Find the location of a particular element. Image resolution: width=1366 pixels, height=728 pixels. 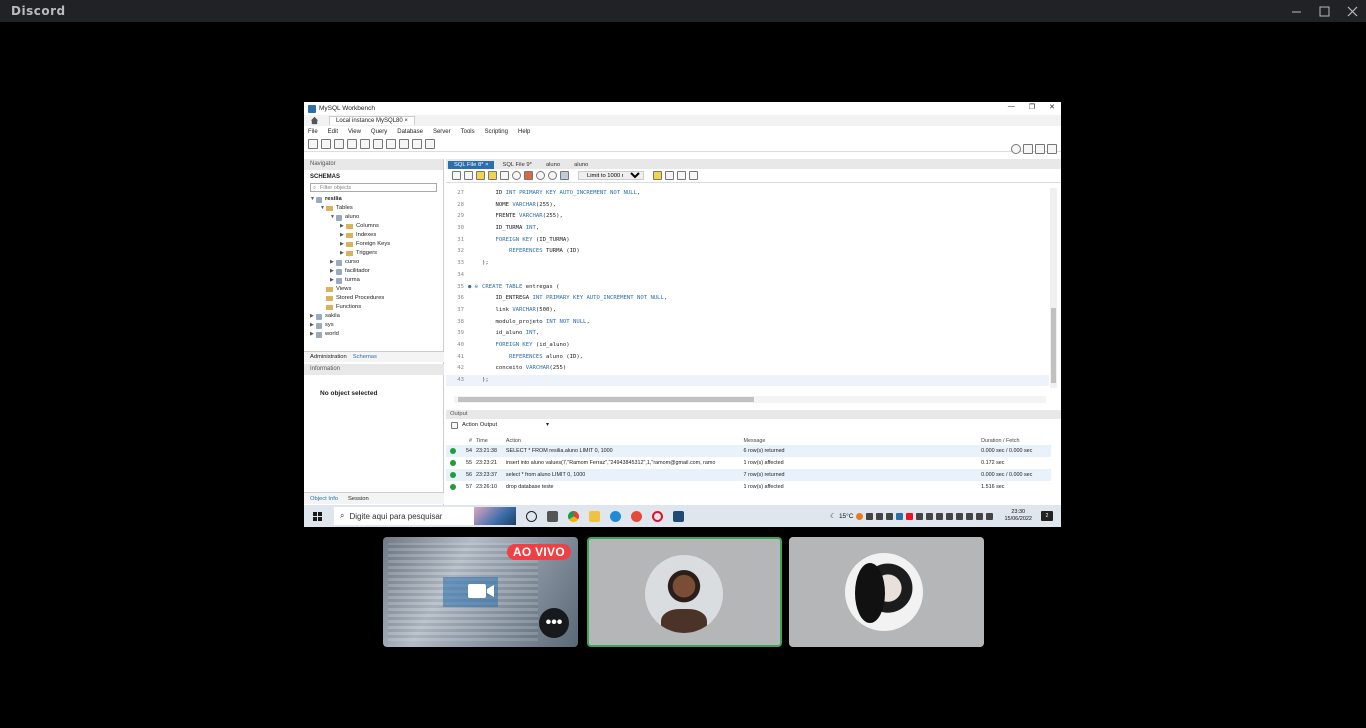

more-options-button: ••• is located at coordinates (554, 623).